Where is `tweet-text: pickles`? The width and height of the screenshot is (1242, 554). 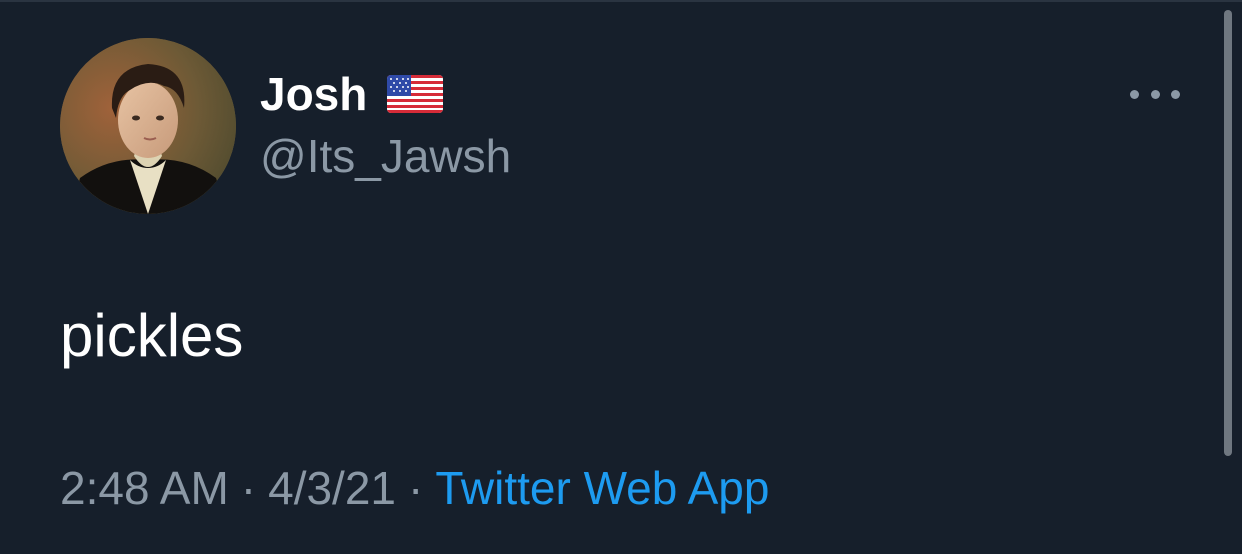 tweet-text: pickles is located at coordinates (152, 335).